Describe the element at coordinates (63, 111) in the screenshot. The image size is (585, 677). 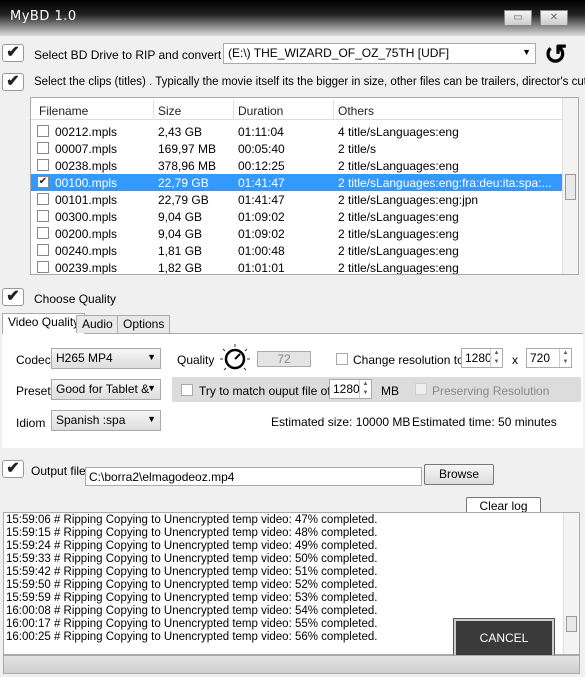
I see `header-filename: Filename` at that location.